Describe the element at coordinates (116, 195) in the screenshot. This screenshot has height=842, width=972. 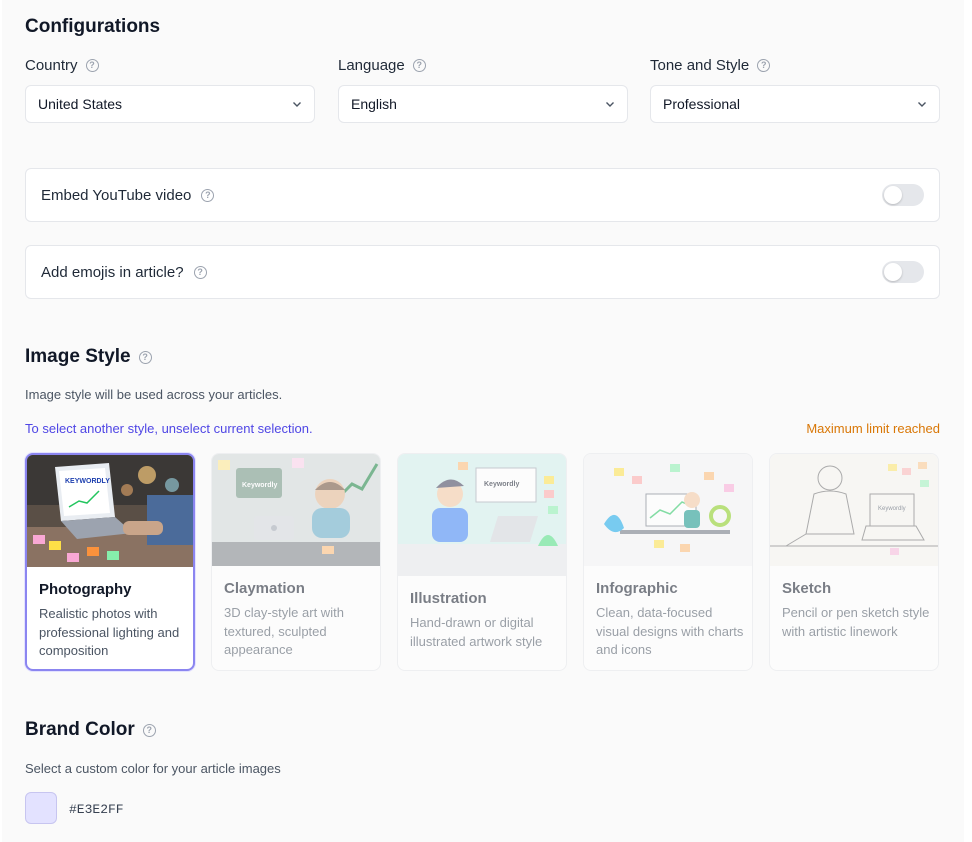
I see `youtube-label: Embed YouTube video` at that location.